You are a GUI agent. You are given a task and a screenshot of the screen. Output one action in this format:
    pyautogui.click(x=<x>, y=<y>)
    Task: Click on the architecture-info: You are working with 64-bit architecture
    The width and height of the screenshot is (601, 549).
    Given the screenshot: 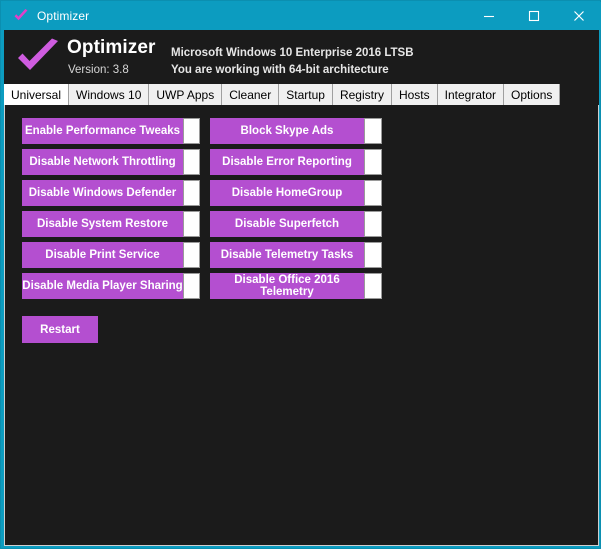 What is the action you would take?
    pyautogui.click(x=280, y=70)
    